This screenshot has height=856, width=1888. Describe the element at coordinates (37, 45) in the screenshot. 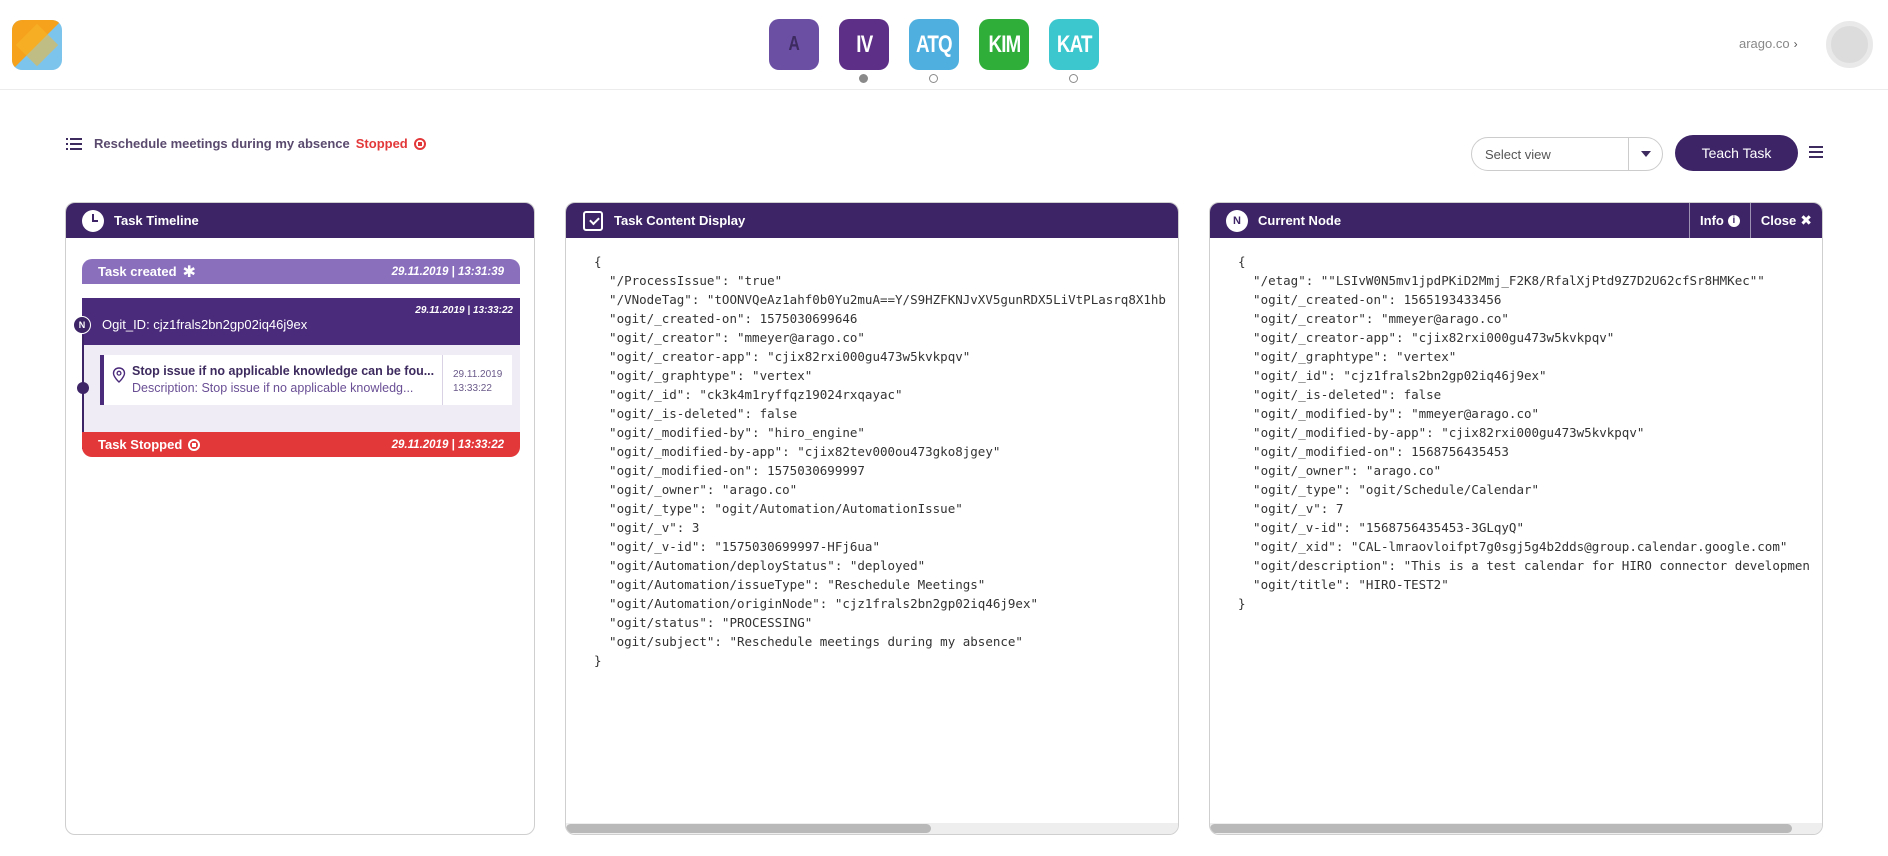

I see `app-logo` at that location.